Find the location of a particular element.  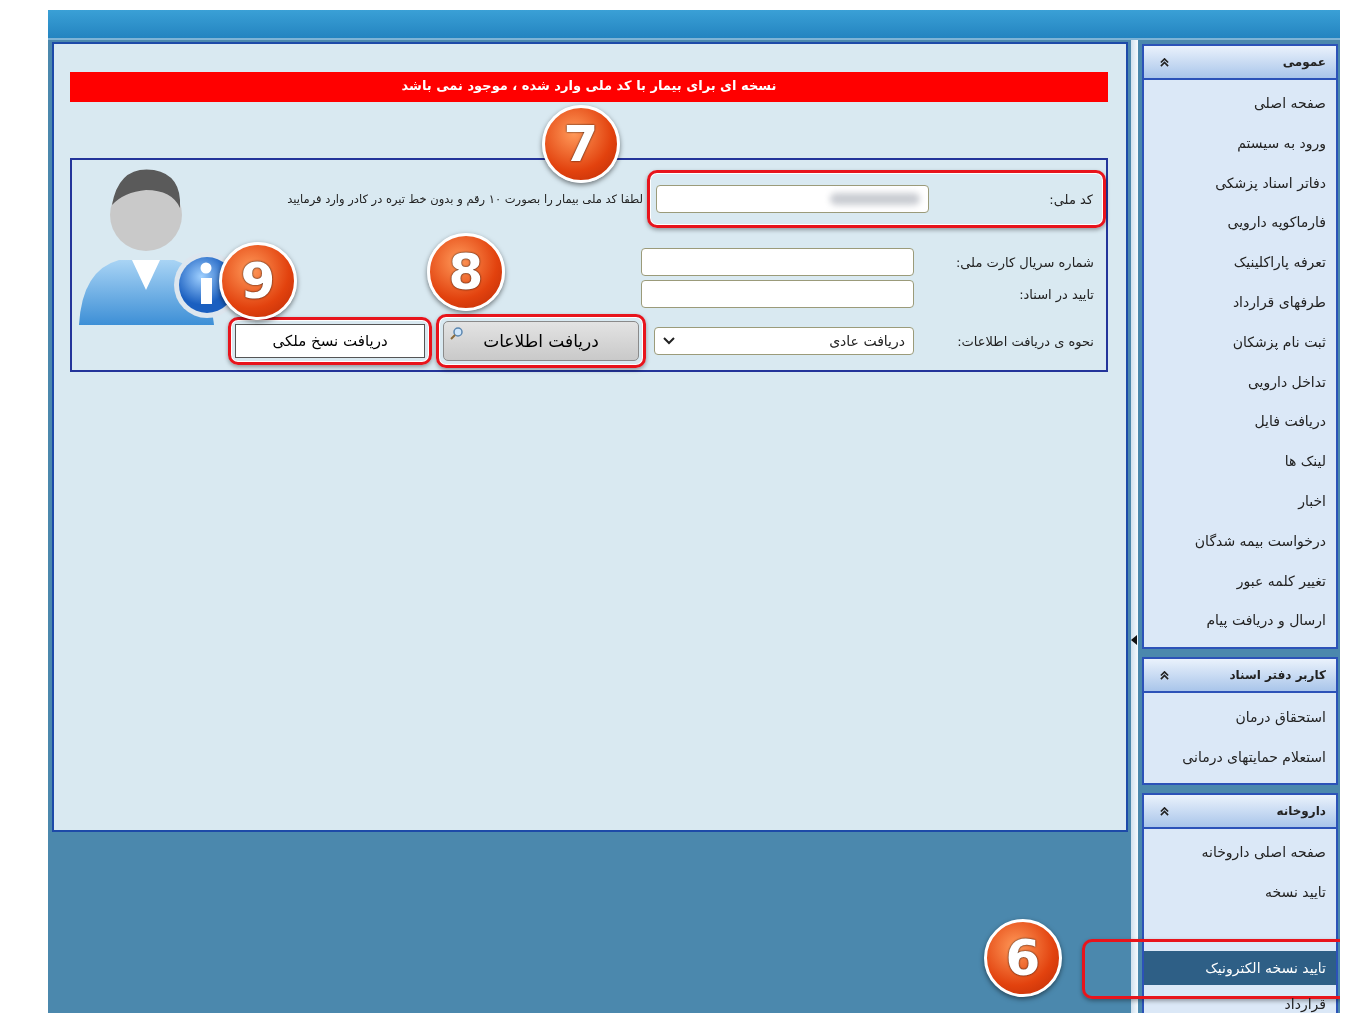

menu-item: تداخل دارویی is located at coordinates (1240, 382).